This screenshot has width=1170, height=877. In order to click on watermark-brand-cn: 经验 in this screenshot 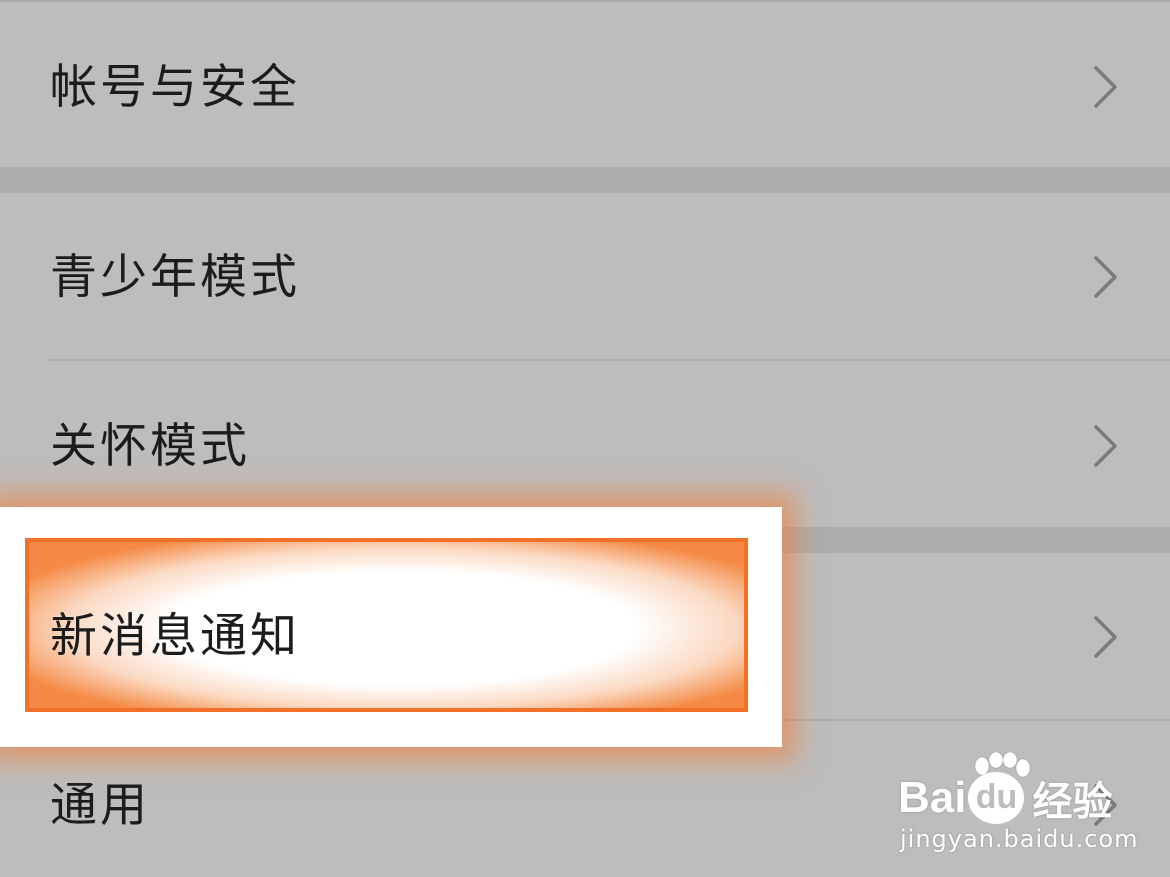, I will do `click(1072, 802)`.